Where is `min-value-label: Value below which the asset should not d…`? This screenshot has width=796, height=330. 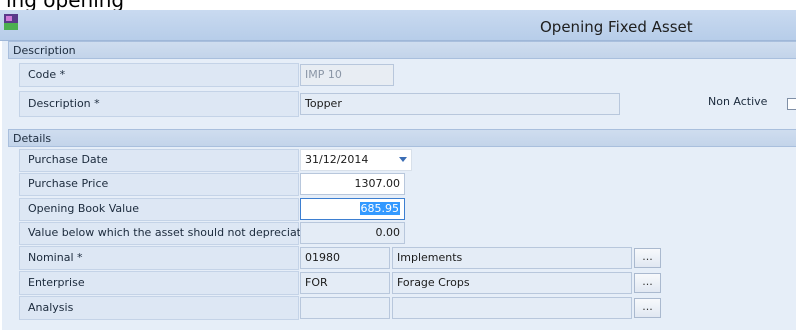
min-value-label: Value below which the asset should not d… is located at coordinates (168, 232).